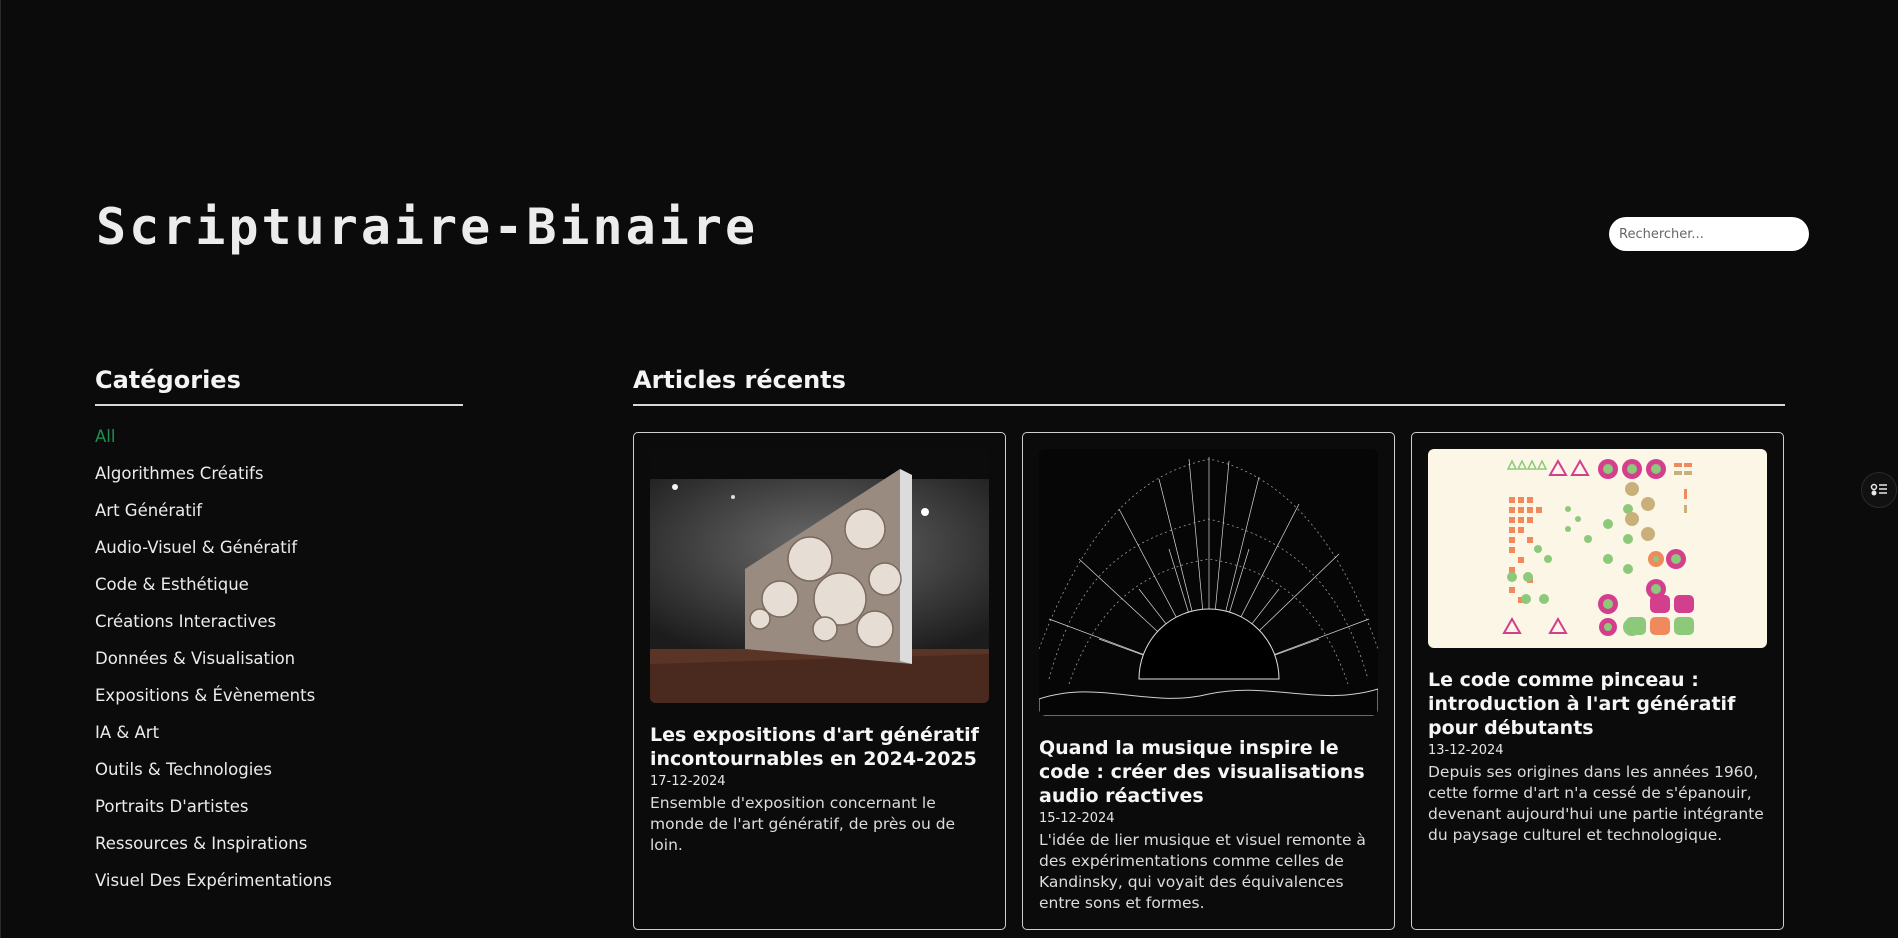 The width and height of the screenshot is (1898, 938). I want to click on category-item-visuel-experimentations: Visuel Des Expérimentations, so click(279, 880).